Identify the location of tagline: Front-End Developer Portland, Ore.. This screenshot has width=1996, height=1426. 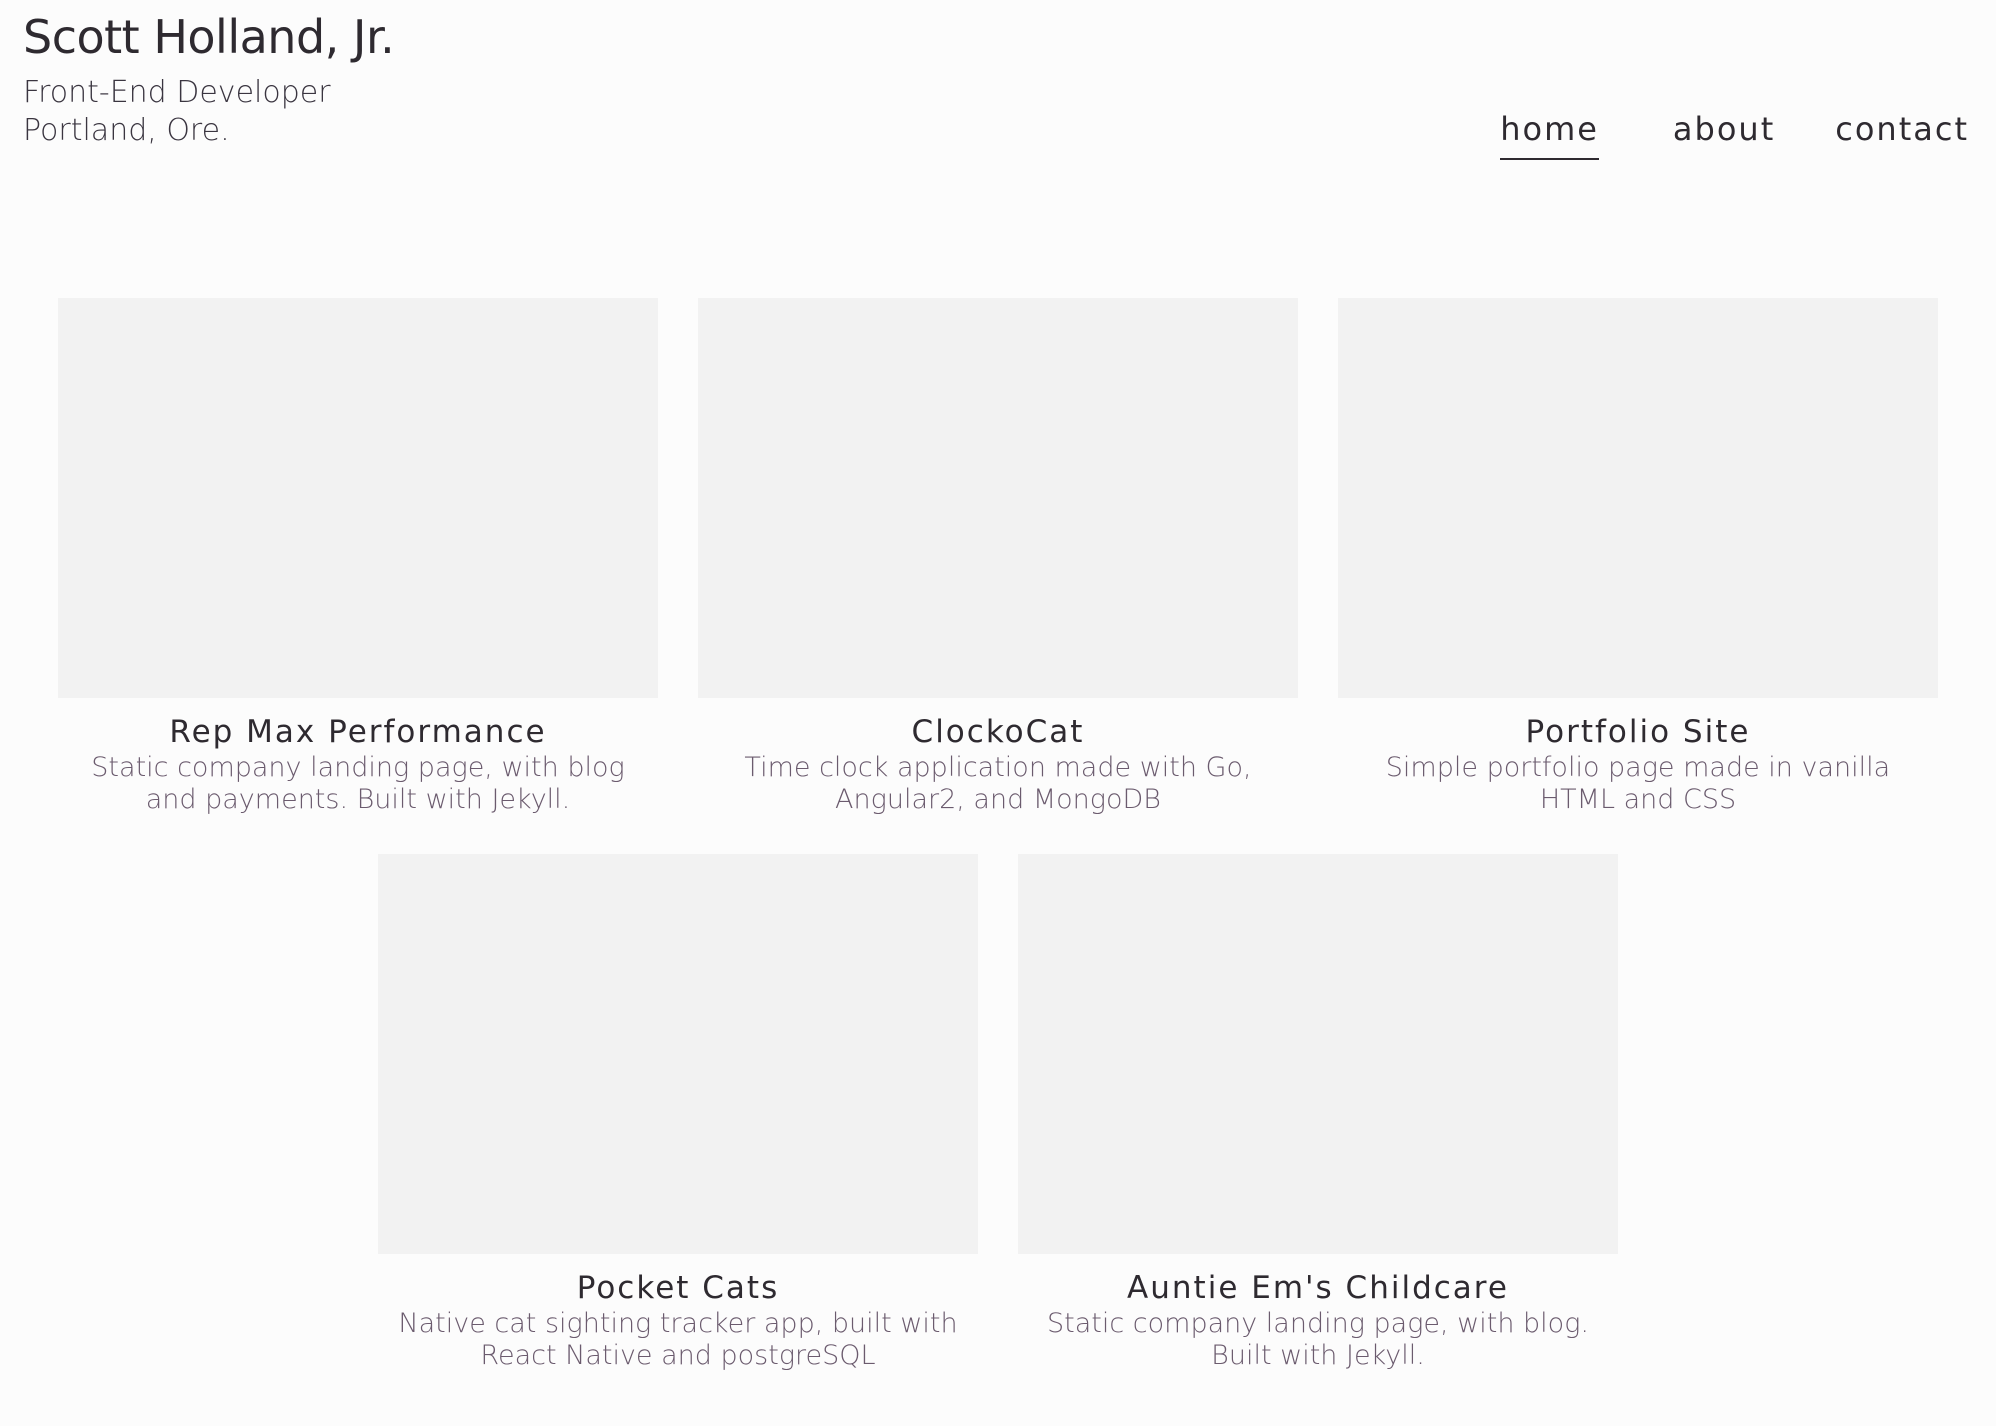
(177, 112).